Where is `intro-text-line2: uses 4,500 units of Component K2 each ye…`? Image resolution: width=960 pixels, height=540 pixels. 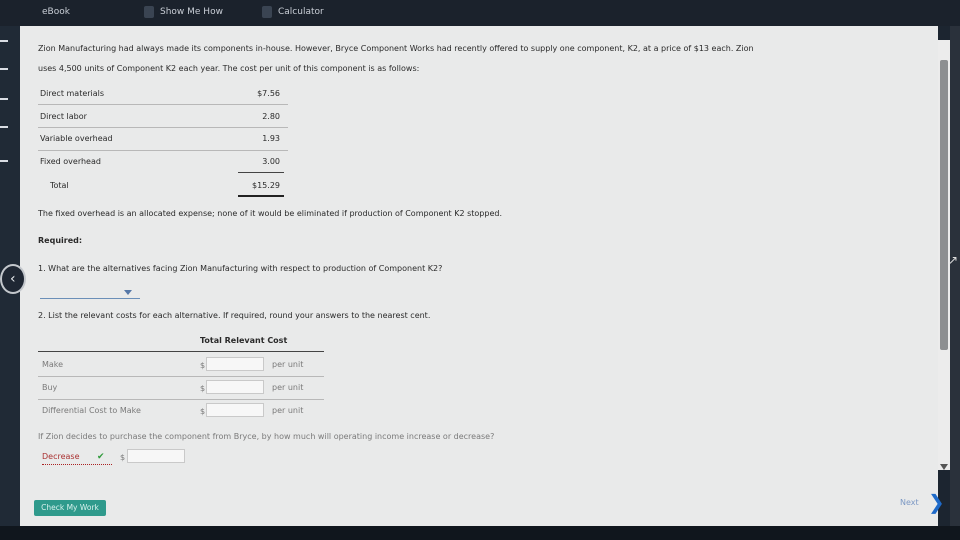
intro-text-line2: uses 4,500 units of Component K2 each ye… is located at coordinates (229, 68).